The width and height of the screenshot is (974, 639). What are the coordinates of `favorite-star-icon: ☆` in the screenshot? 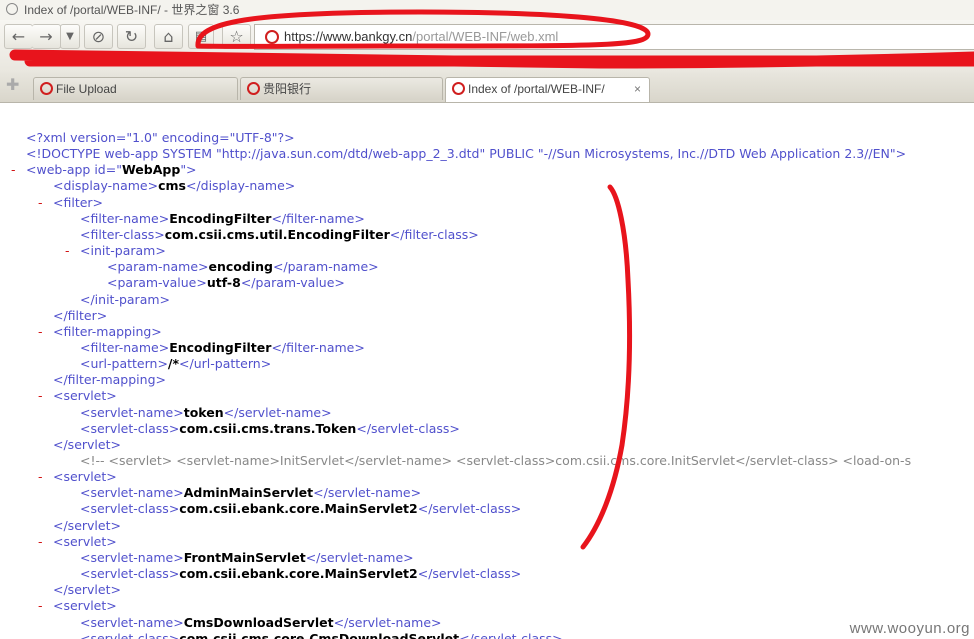 It's located at (236, 36).